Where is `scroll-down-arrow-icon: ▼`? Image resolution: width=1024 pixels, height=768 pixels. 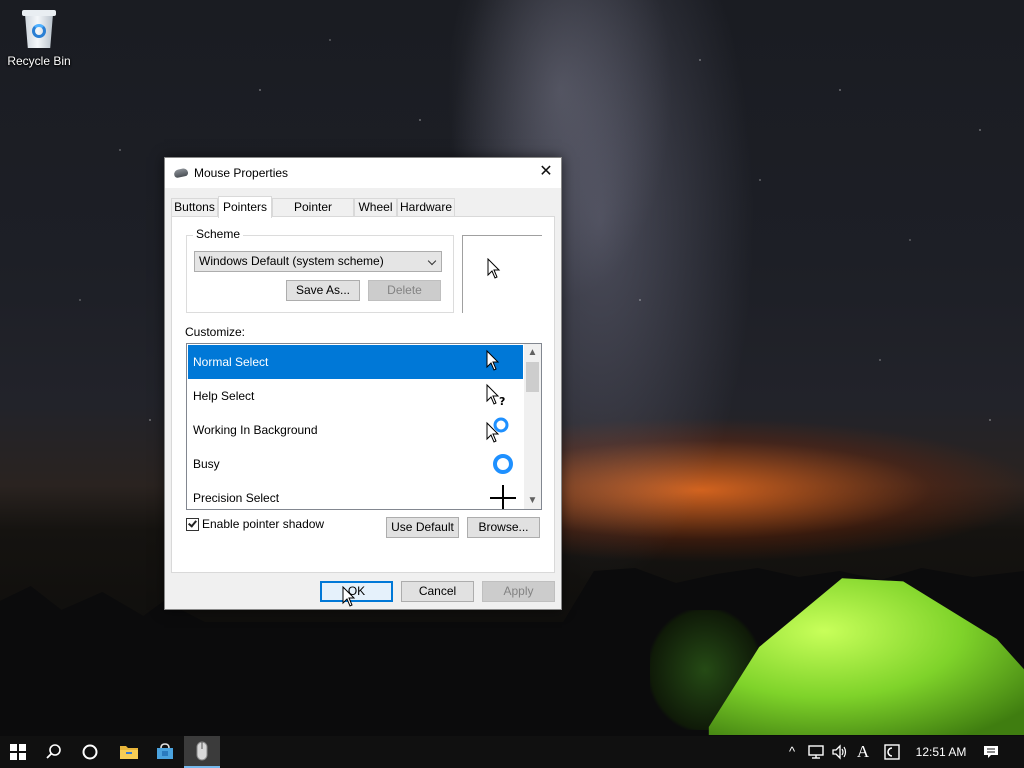 scroll-down-arrow-icon: ▼ is located at coordinates (532, 500).